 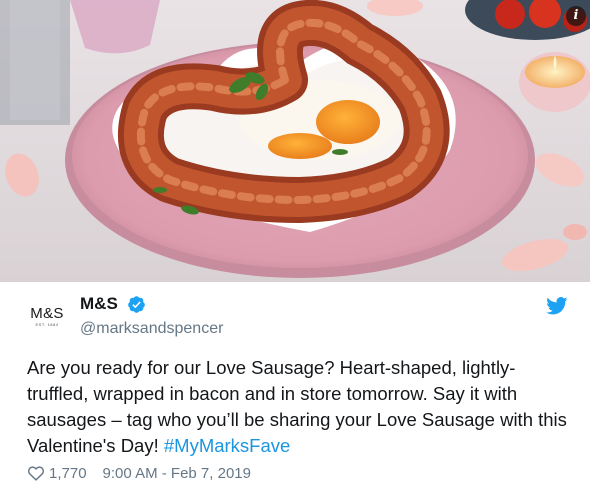 What do you see at coordinates (47, 313) in the screenshot?
I see `avatar-logo-text: M&S` at bounding box center [47, 313].